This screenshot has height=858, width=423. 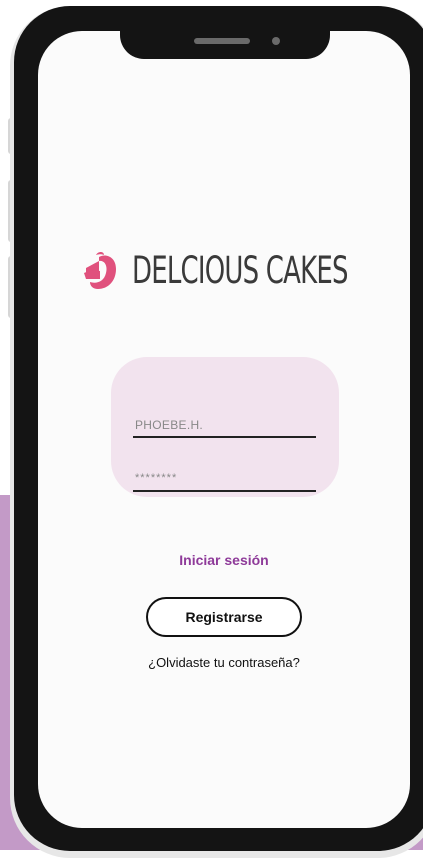 What do you see at coordinates (240, 270) in the screenshot?
I see `brand-name: DELCIOUS CAKES` at bounding box center [240, 270].